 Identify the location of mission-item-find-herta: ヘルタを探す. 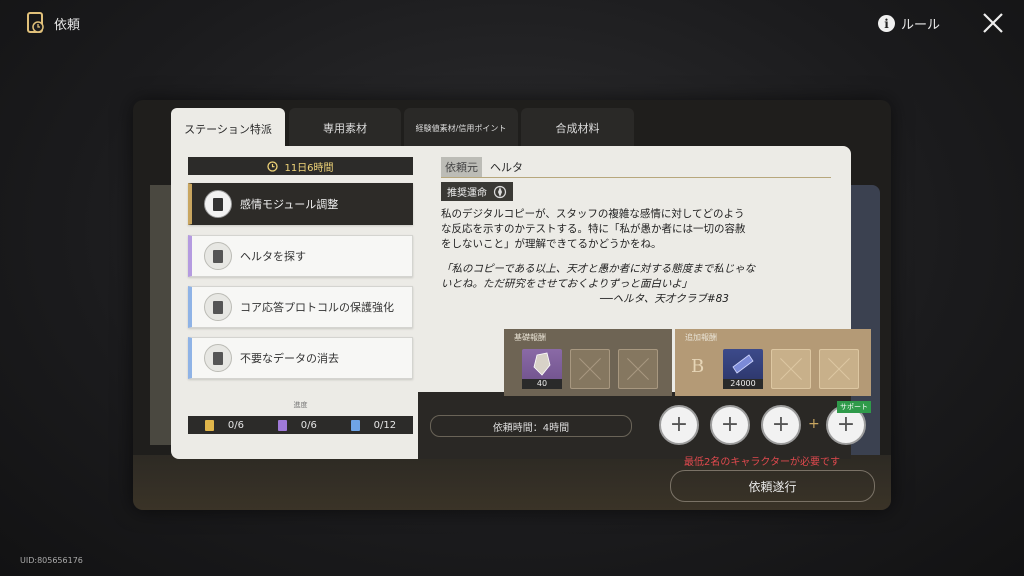
(300, 256).